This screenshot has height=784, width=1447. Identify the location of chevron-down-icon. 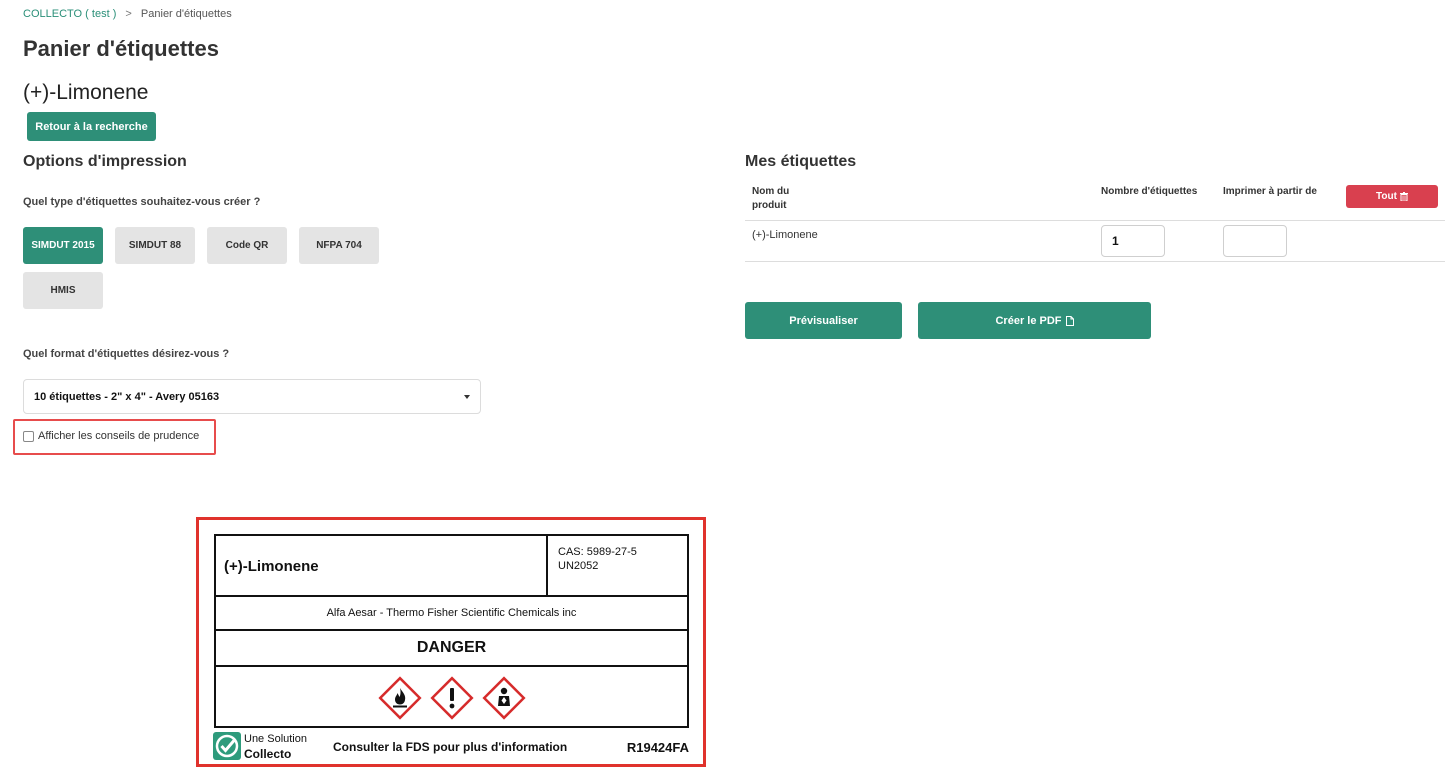
(467, 397).